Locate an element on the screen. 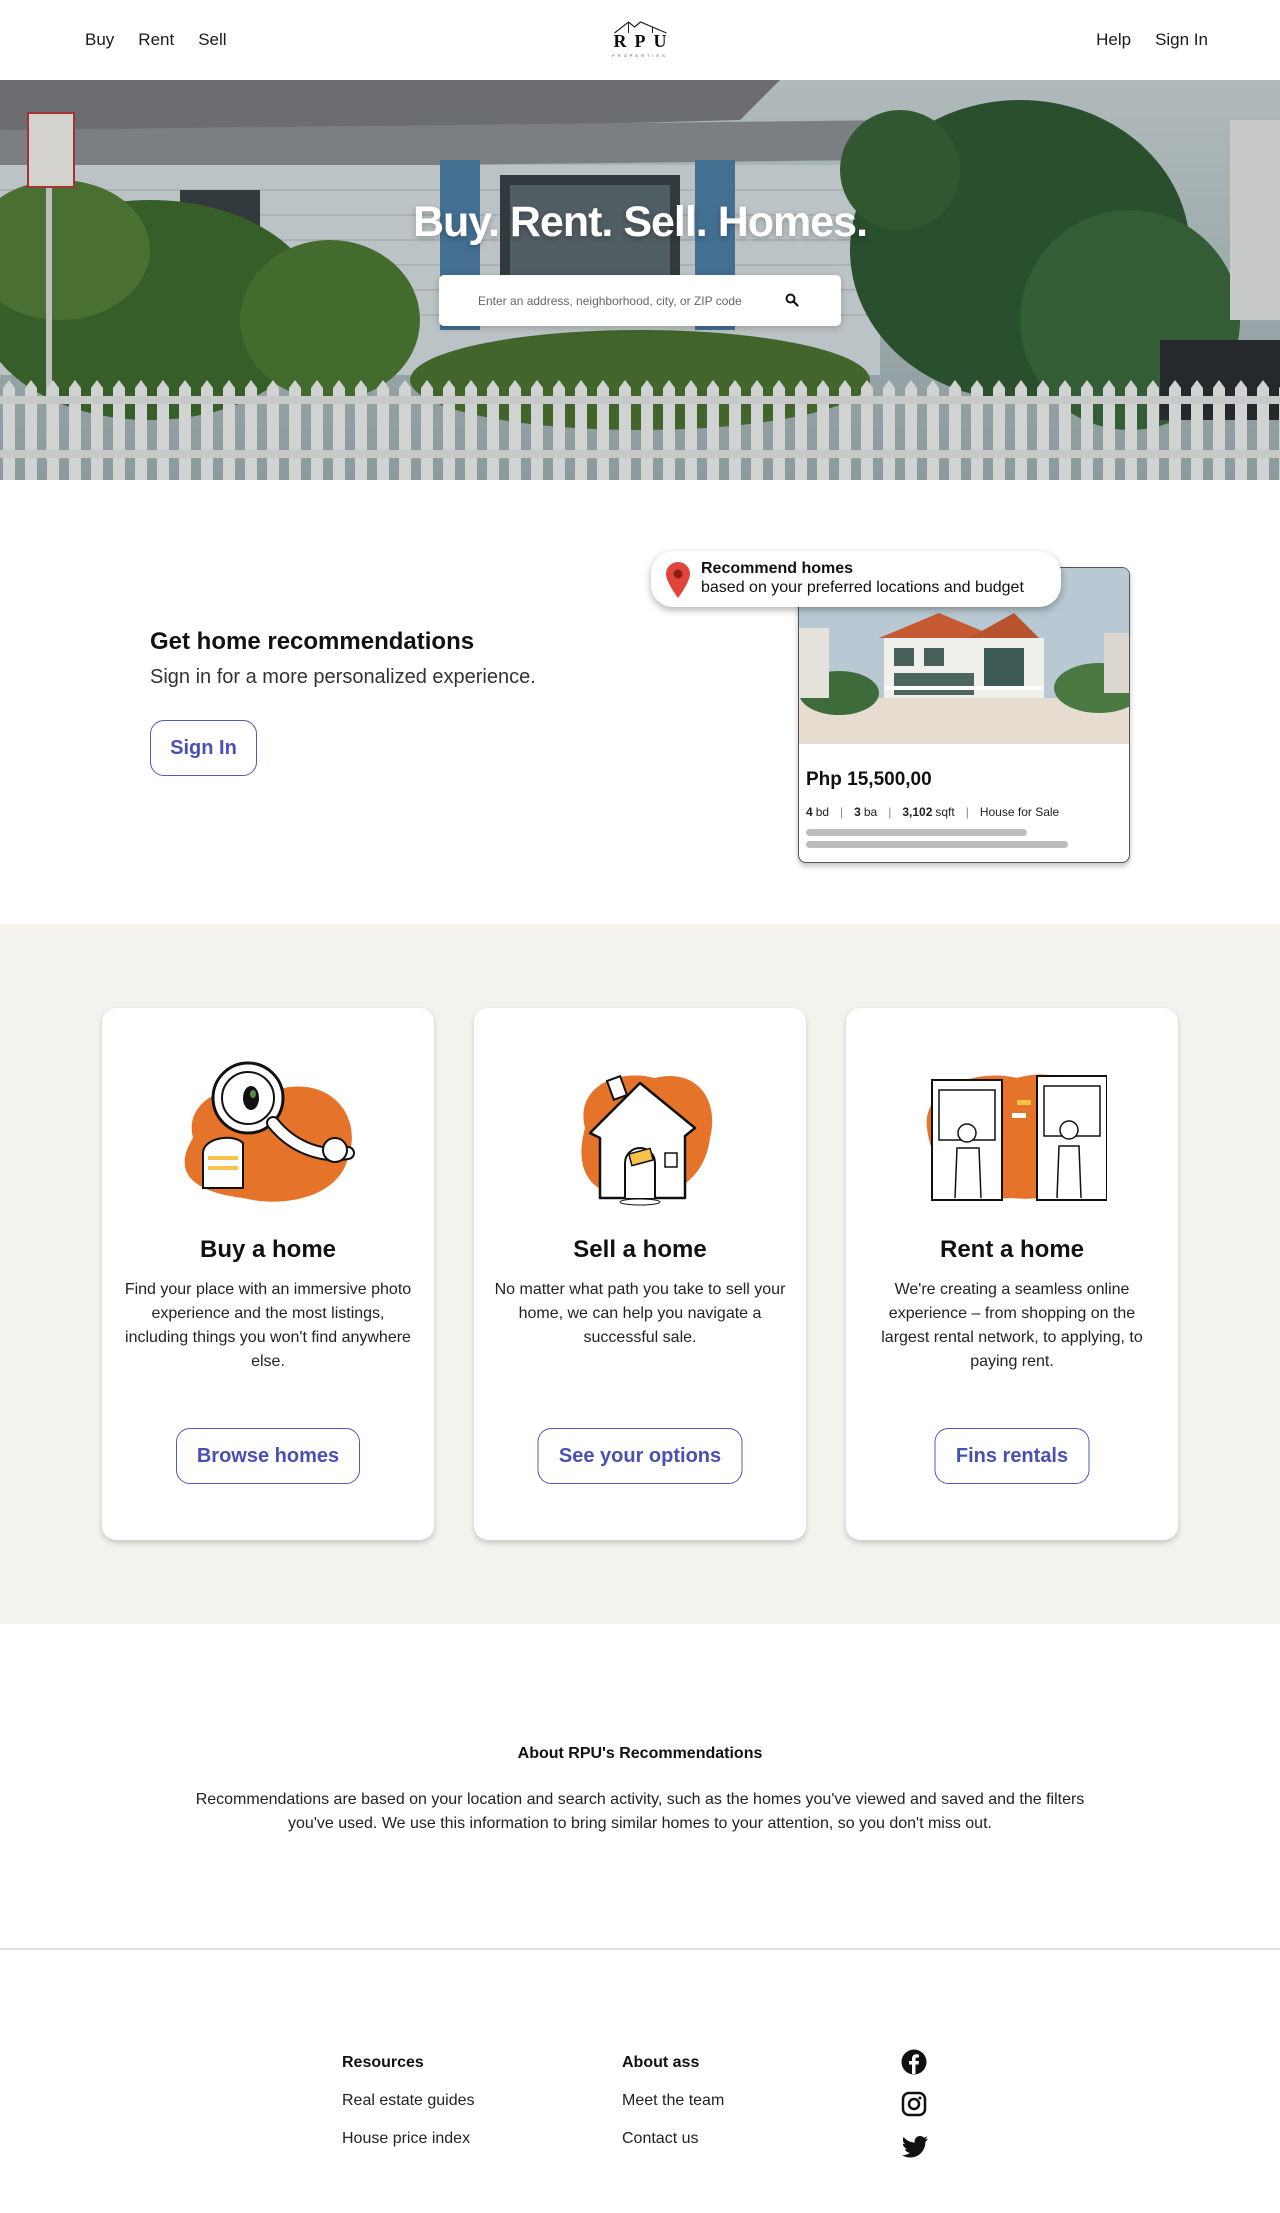 The height and width of the screenshot is (2213, 1280). footer-link-real-estate-guides: Real estate guides is located at coordinates (408, 2101).